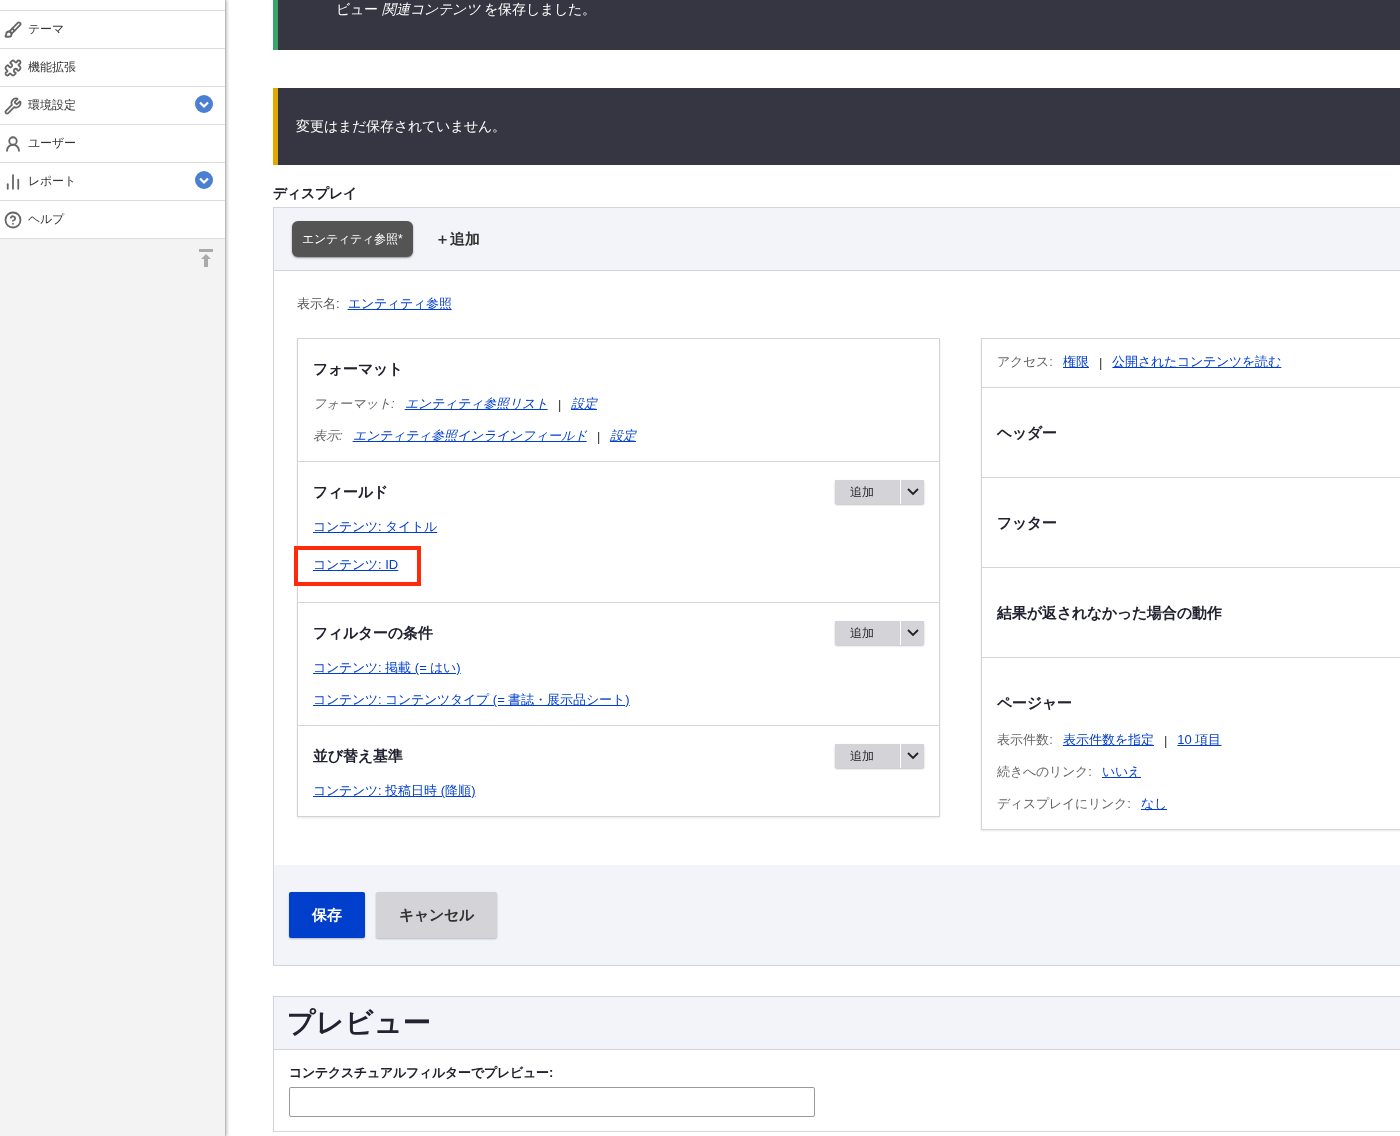 The image size is (1400, 1136). Describe the element at coordinates (112, 106) in the screenshot. I see `sidebar-item: 環境設定` at that location.